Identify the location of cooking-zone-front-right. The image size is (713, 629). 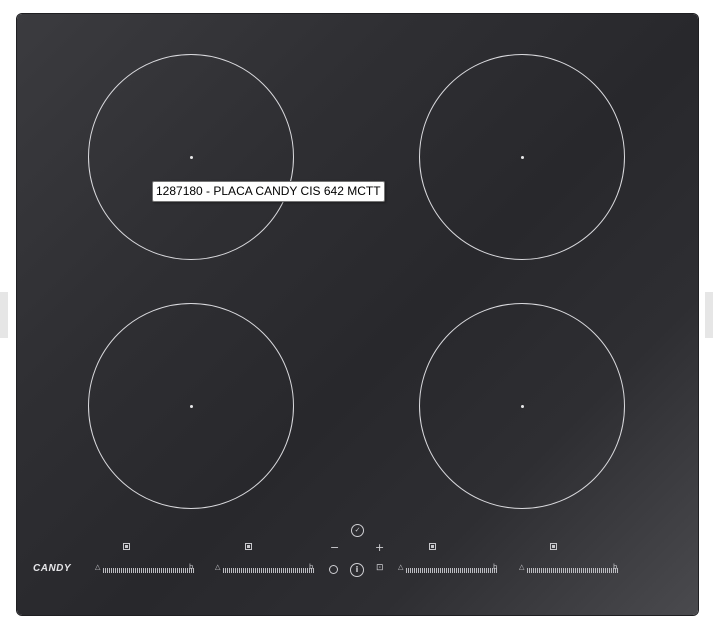
(522, 406).